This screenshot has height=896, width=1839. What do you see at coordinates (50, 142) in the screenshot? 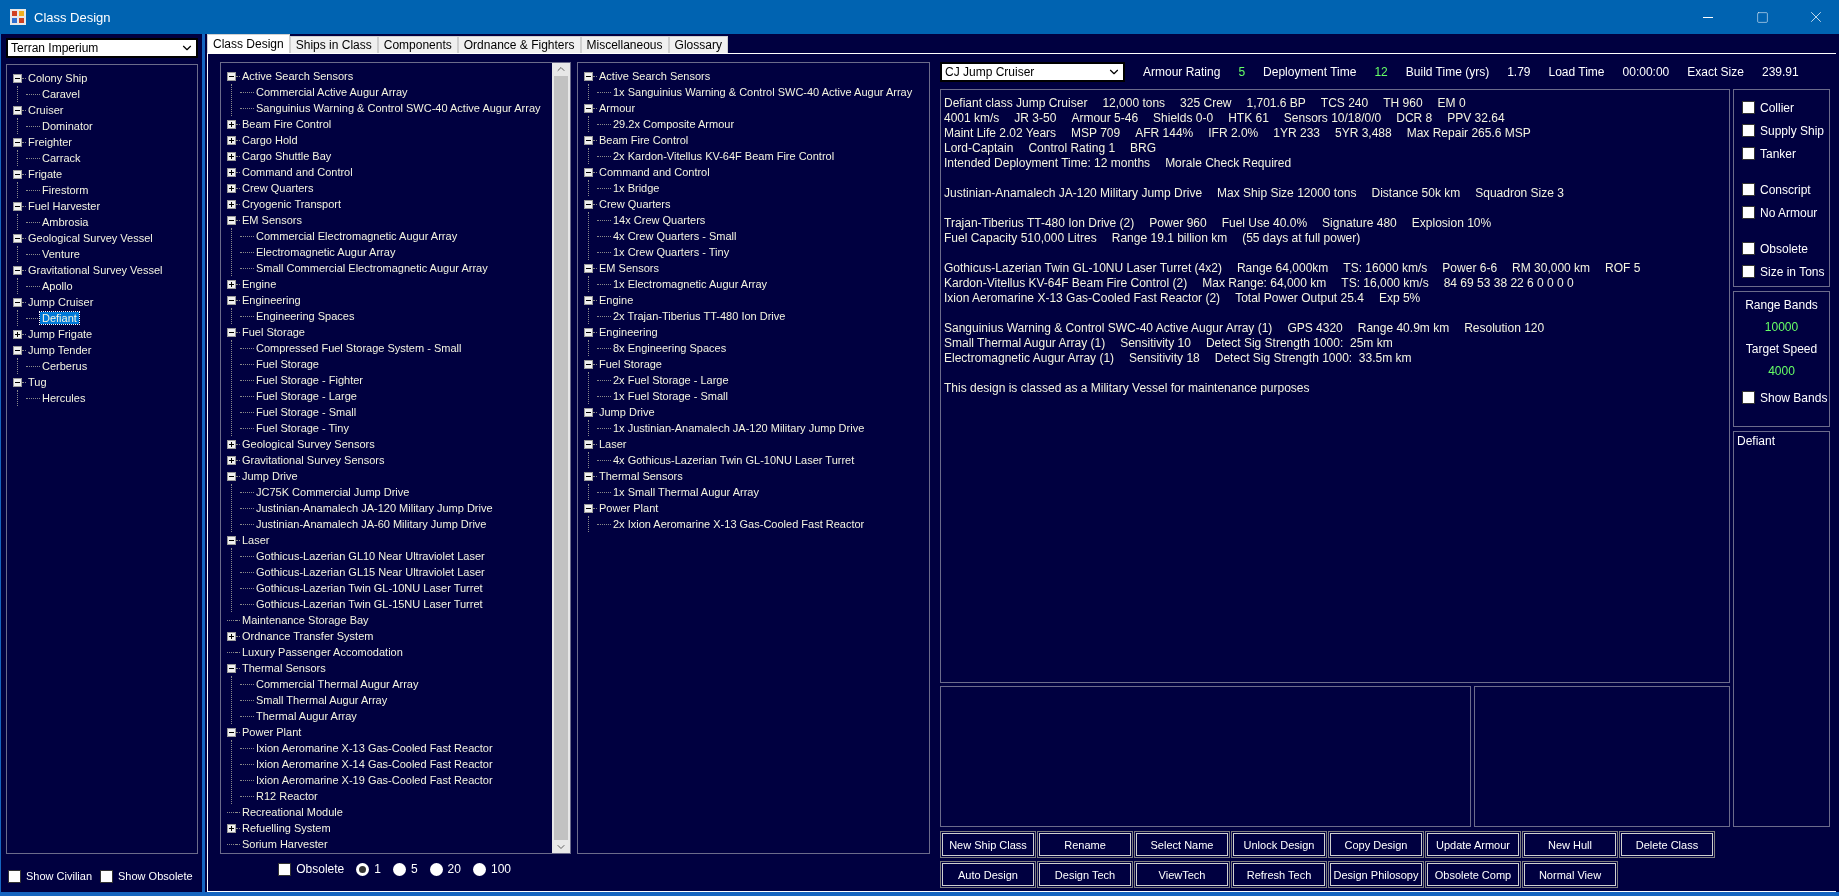
I see `tree-item: Freighter` at bounding box center [50, 142].